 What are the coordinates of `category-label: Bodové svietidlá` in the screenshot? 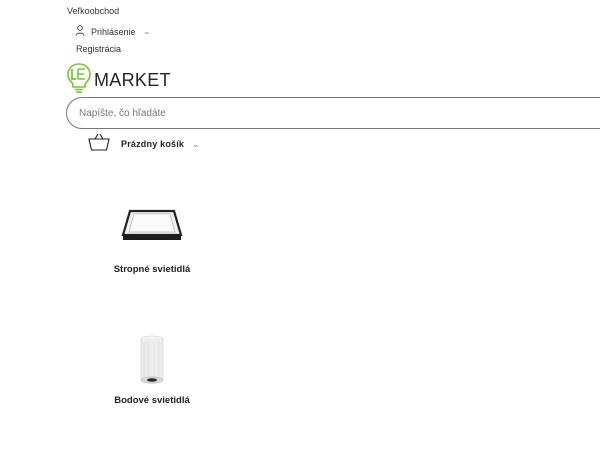 It's located at (152, 400).